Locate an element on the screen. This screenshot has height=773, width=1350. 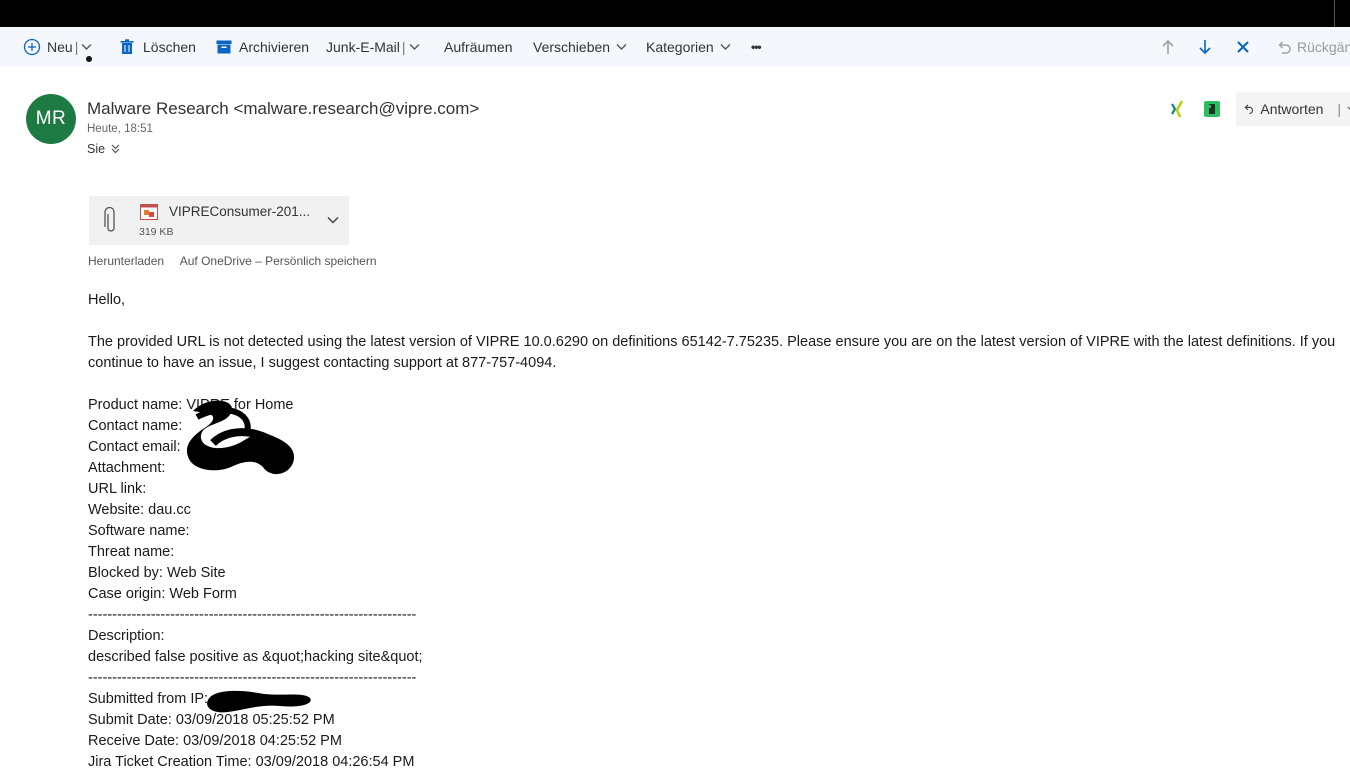
threat-name-line: Threat name: is located at coordinates (131, 552).